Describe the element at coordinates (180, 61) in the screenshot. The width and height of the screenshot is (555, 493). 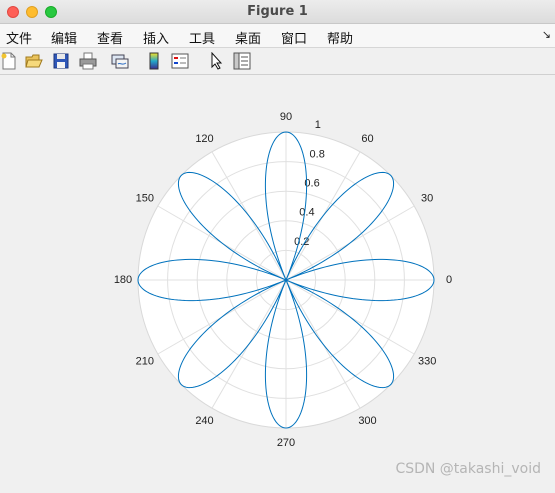
I see `legend-icon` at that location.